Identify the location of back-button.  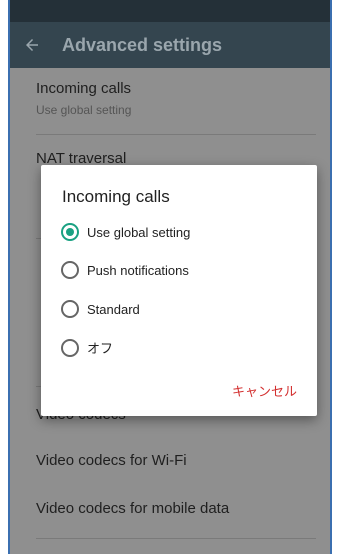
(32, 45).